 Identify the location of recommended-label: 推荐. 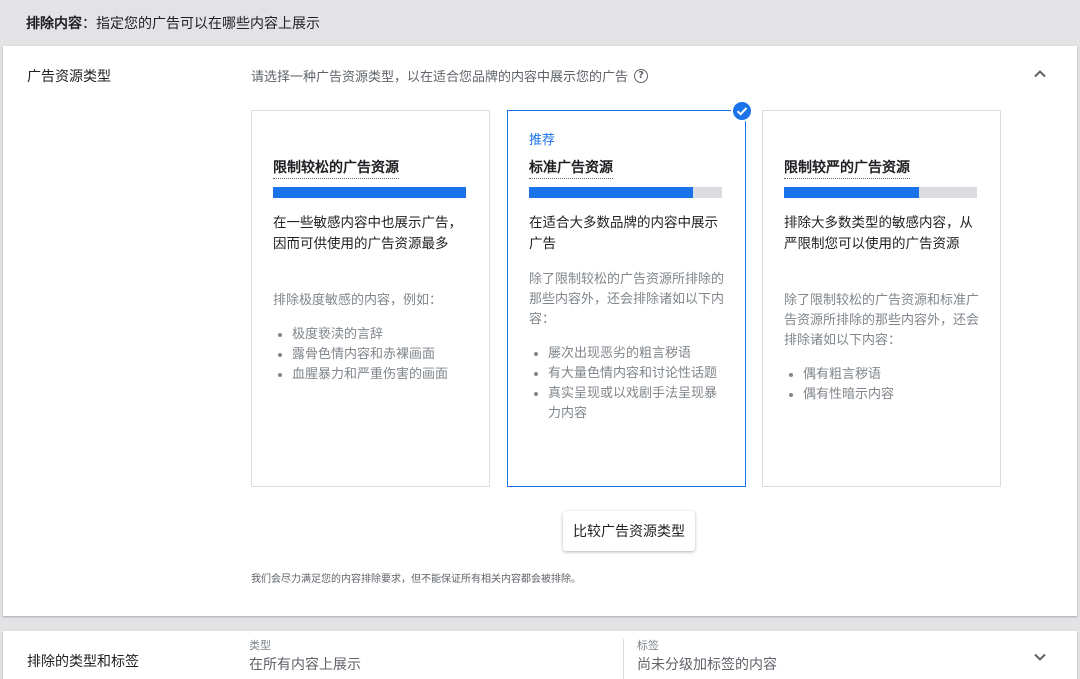
(542, 140).